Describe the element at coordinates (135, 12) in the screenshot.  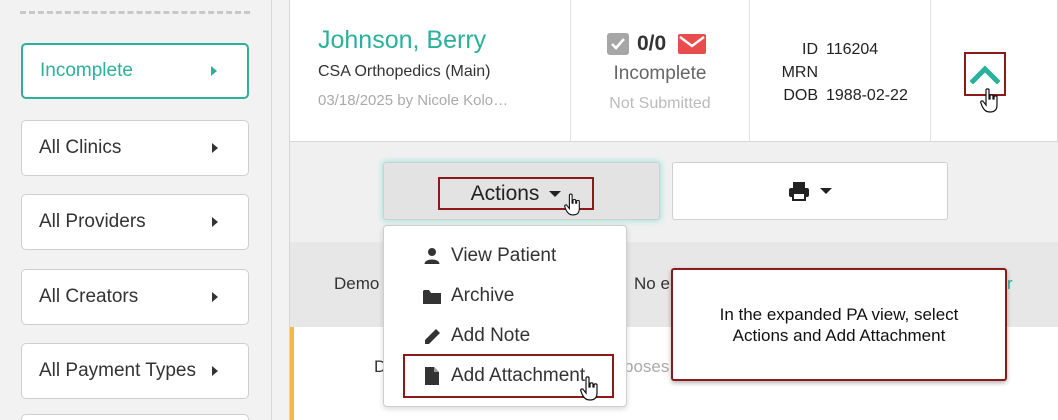
I see `sidebar-divider` at that location.